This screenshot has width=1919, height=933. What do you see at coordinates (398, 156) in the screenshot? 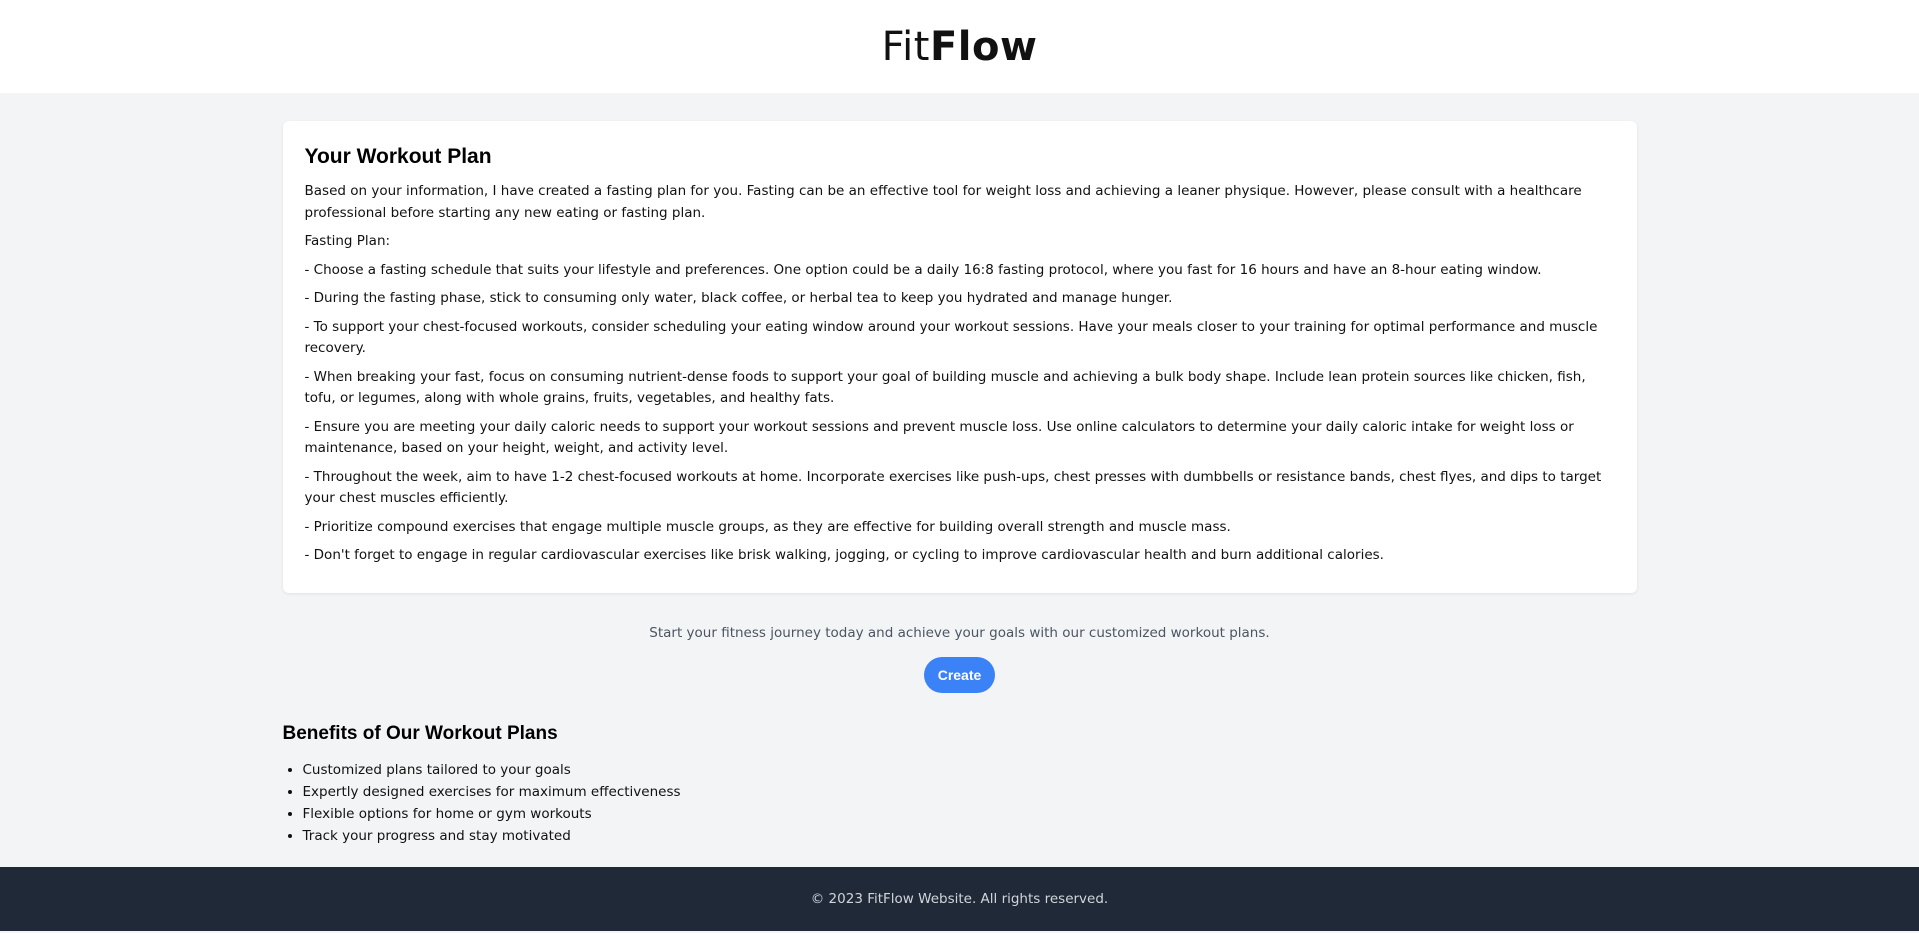
I see `plan-title: Your Workout Plan` at bounding box center [398, 156].